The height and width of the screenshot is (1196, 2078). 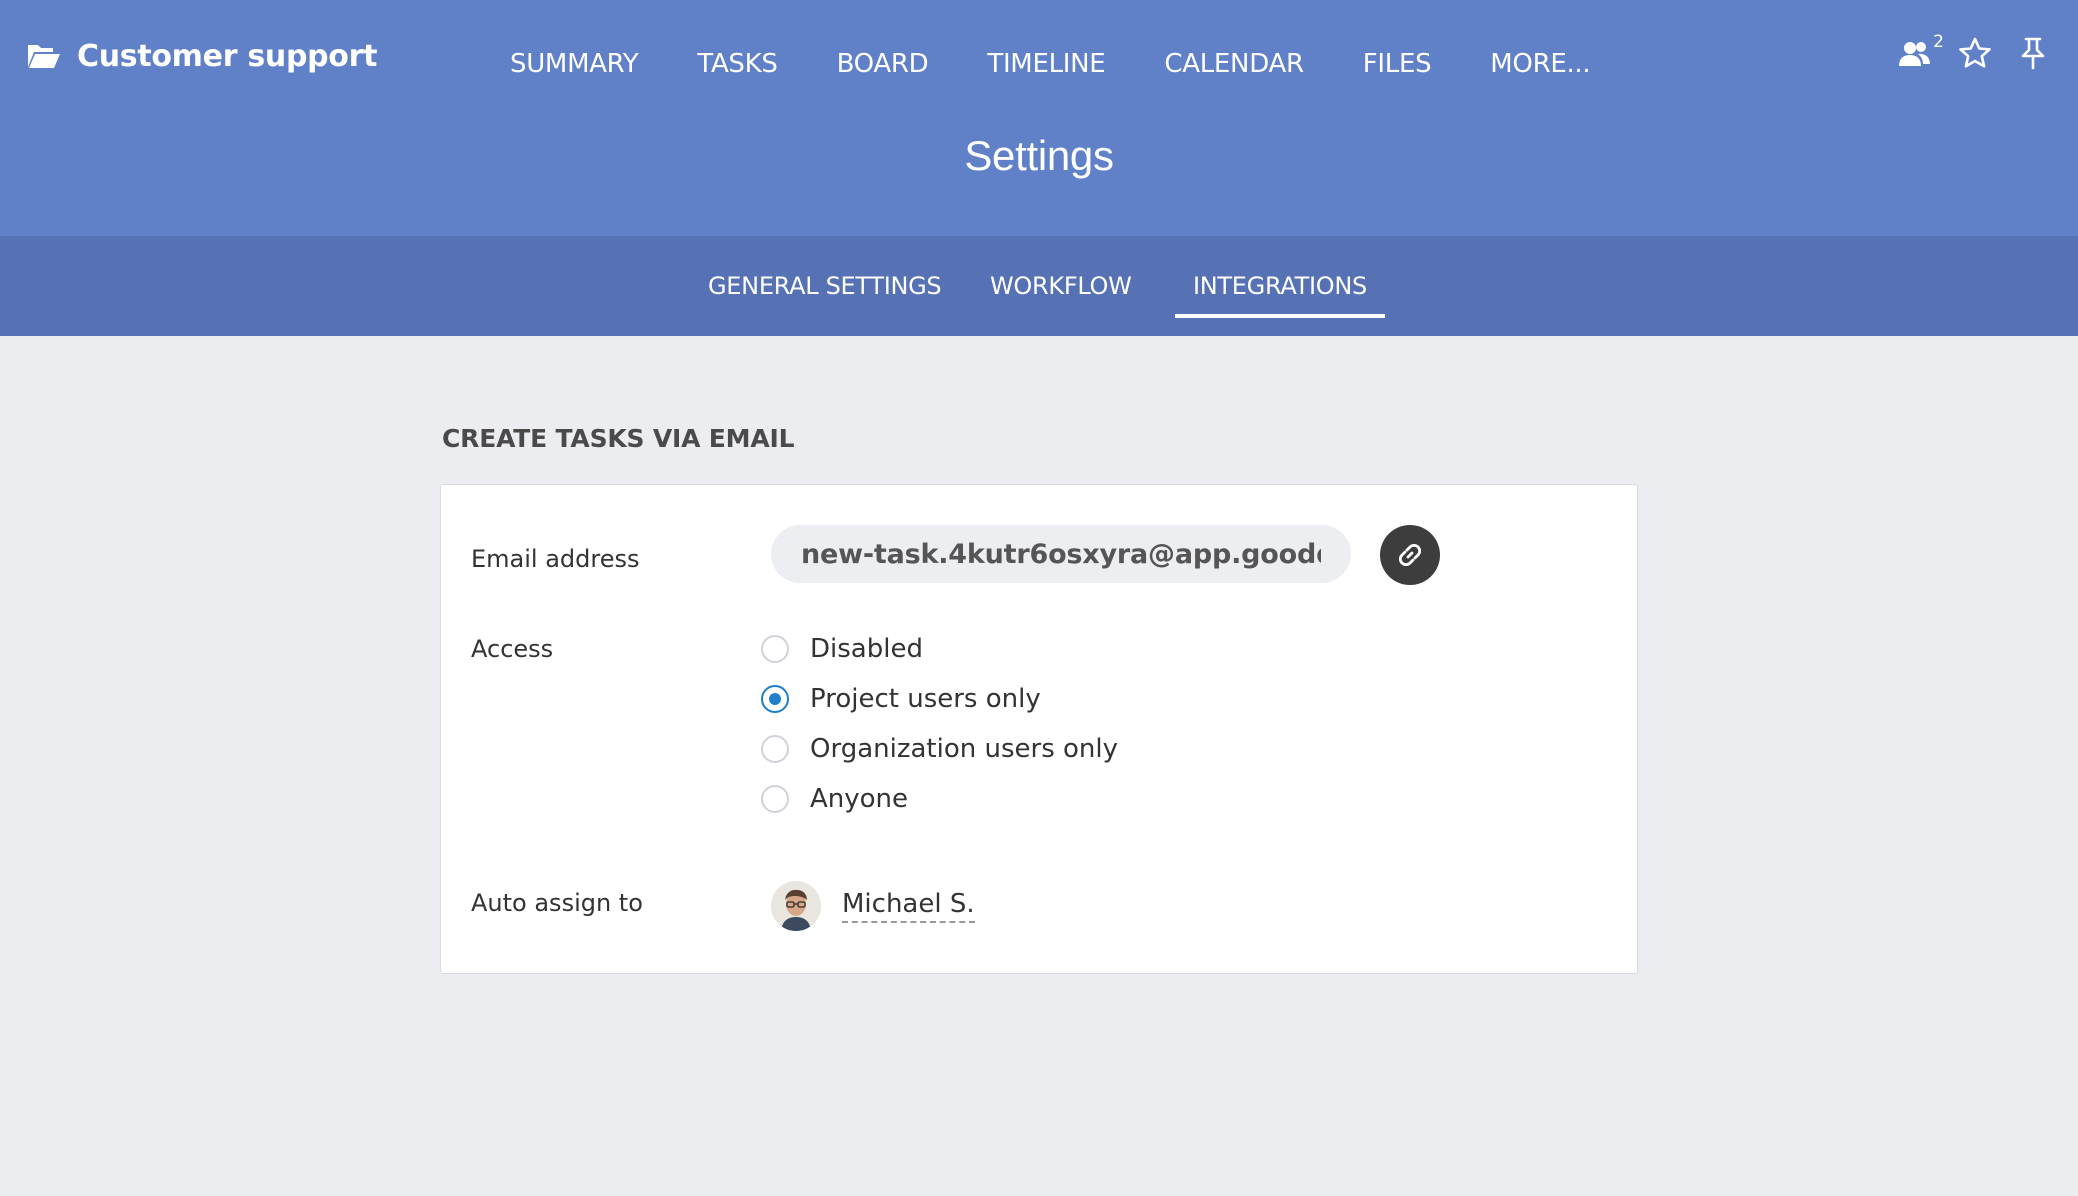 What do you see at coordinates (1046, 64) in the screenshot?
I see `nav-timeline: TIMELINE` at bounding box center [1046, 64].